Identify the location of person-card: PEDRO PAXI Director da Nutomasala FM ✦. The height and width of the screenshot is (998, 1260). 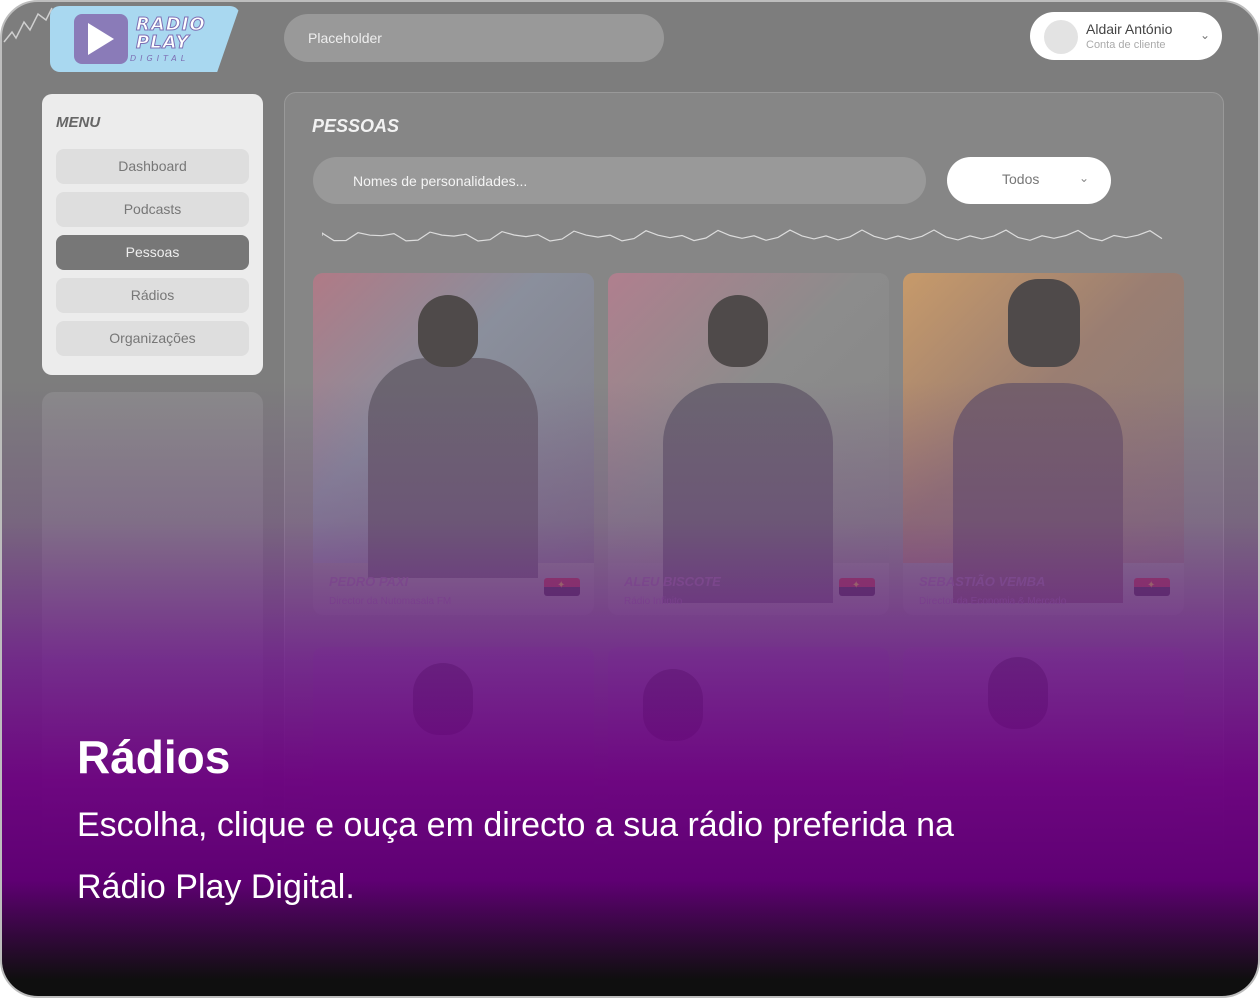
(453, 444).